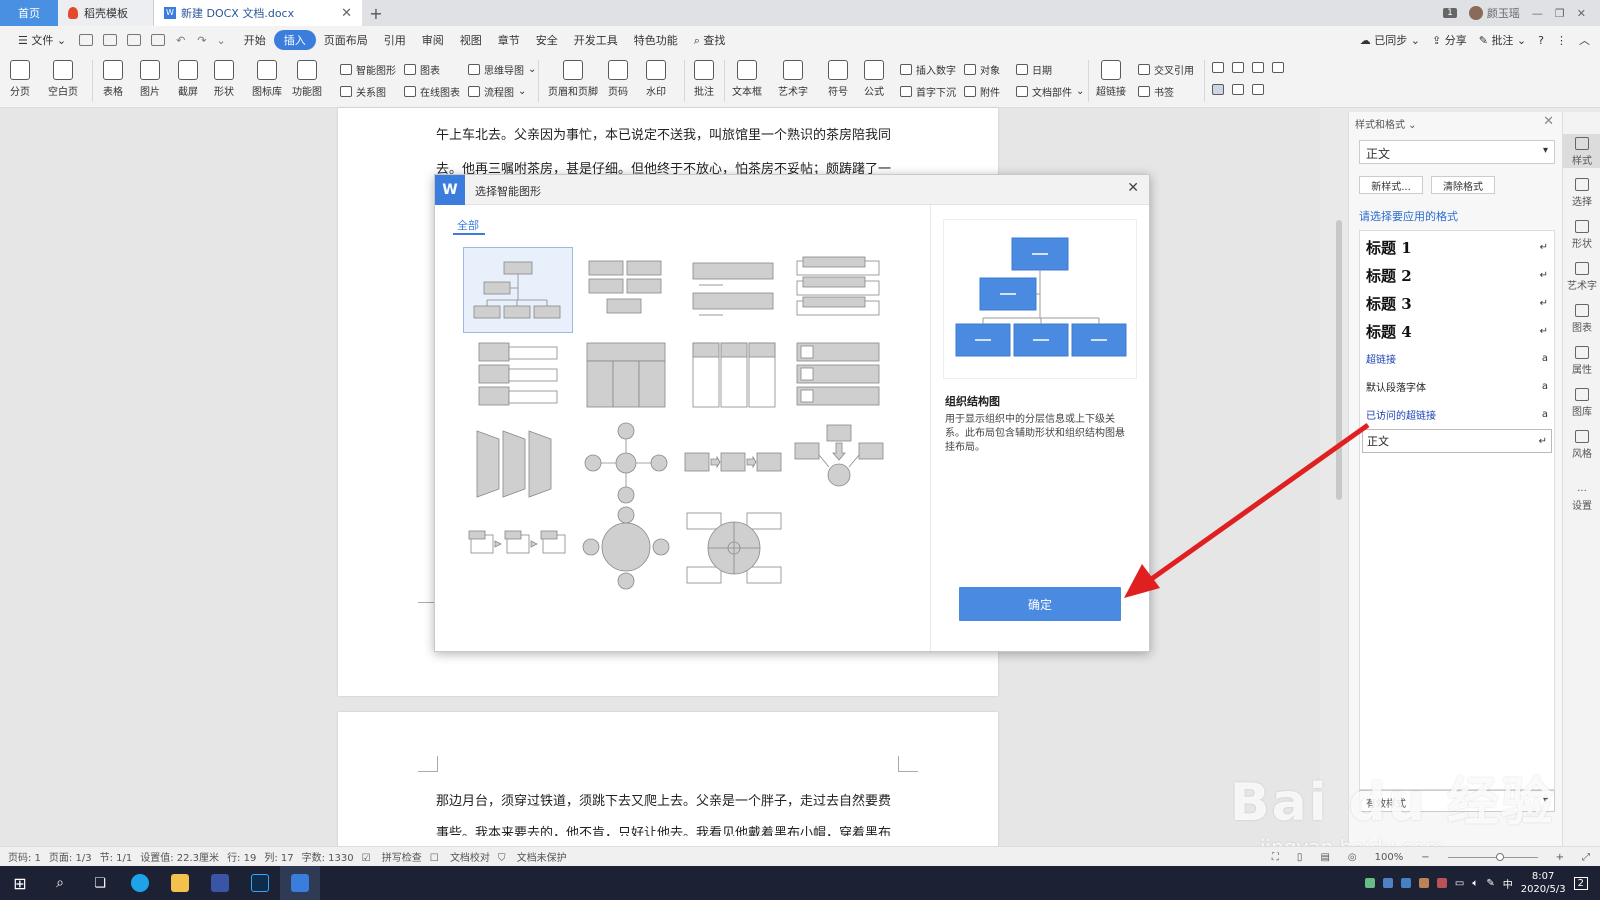 Image resolution: width=1600 pixels, height=900 pixels. What do you see at coordinates (1238, 67) in the screenshot?
I see `form-checkbox-icon` at bounding box center [1238, 67].